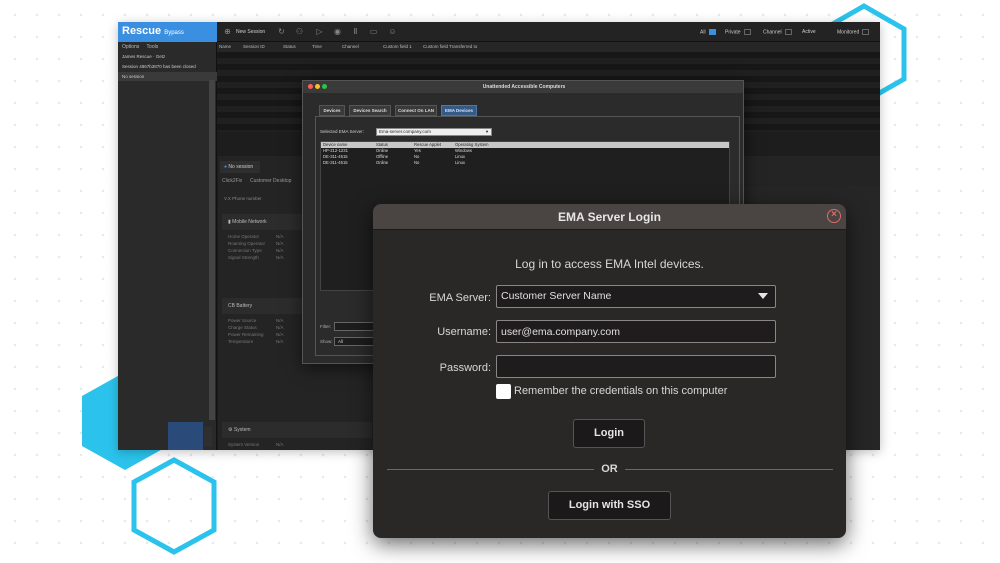 This screenshot has height=563, width=1000. I want to click on filter-private: Private, so click(738, 32).